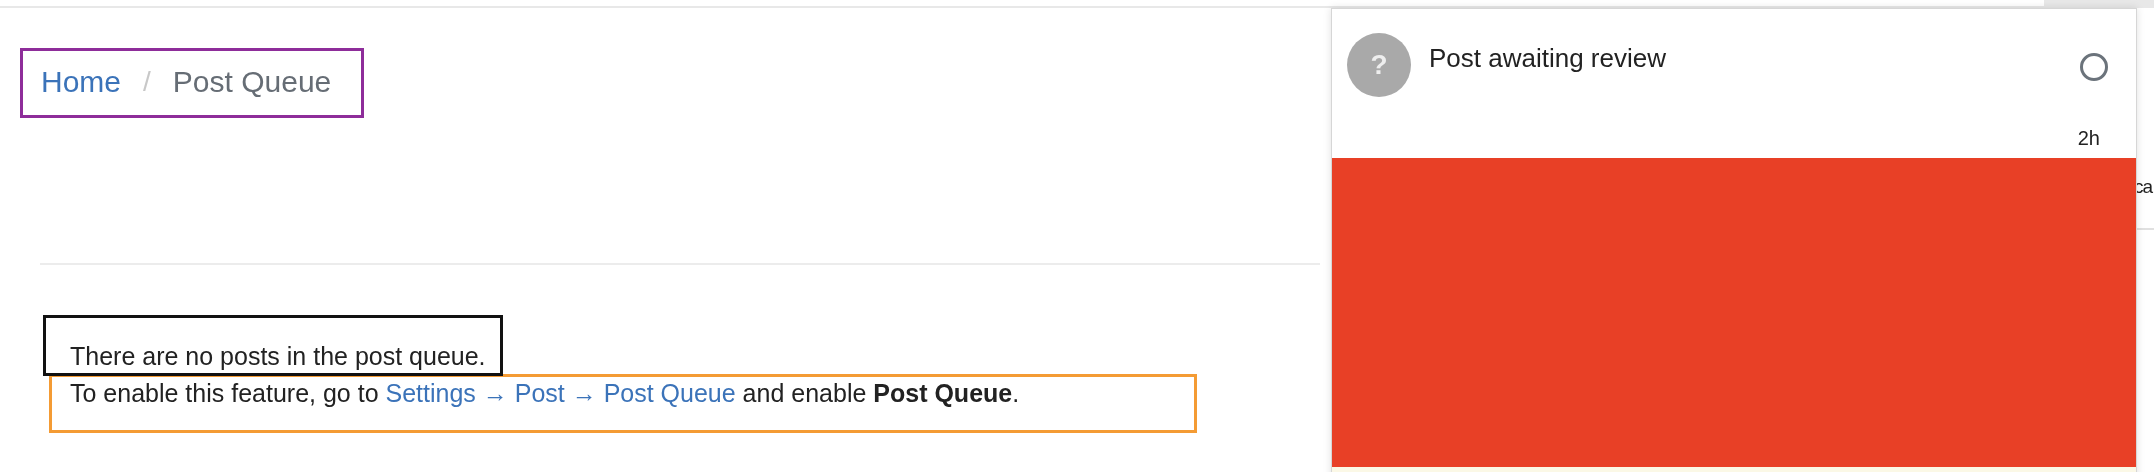 Image resolution: width=2154 pixels, height=472 pixels. What do you see at coordinates (273, 345) in the screenshot?
I see `empty-message: There are no posts in the post queue.` at bounding box center [273, 345].